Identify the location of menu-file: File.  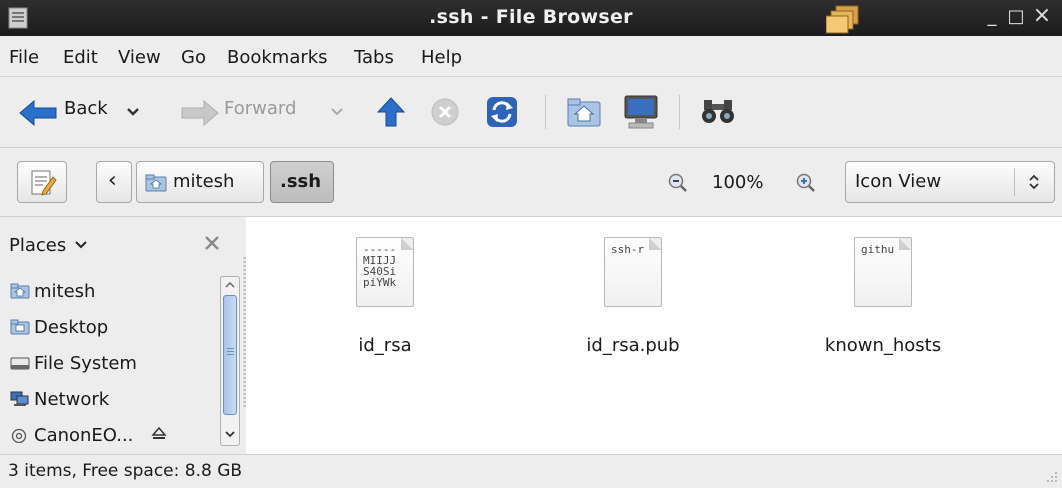
(24, 57).